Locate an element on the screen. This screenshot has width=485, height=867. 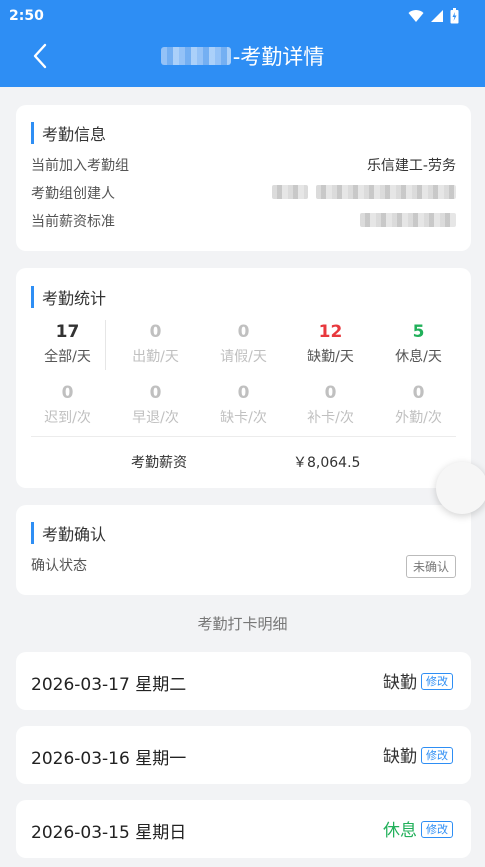
confirm-status-badge: 未确认 is located at coordinates (430, 566).